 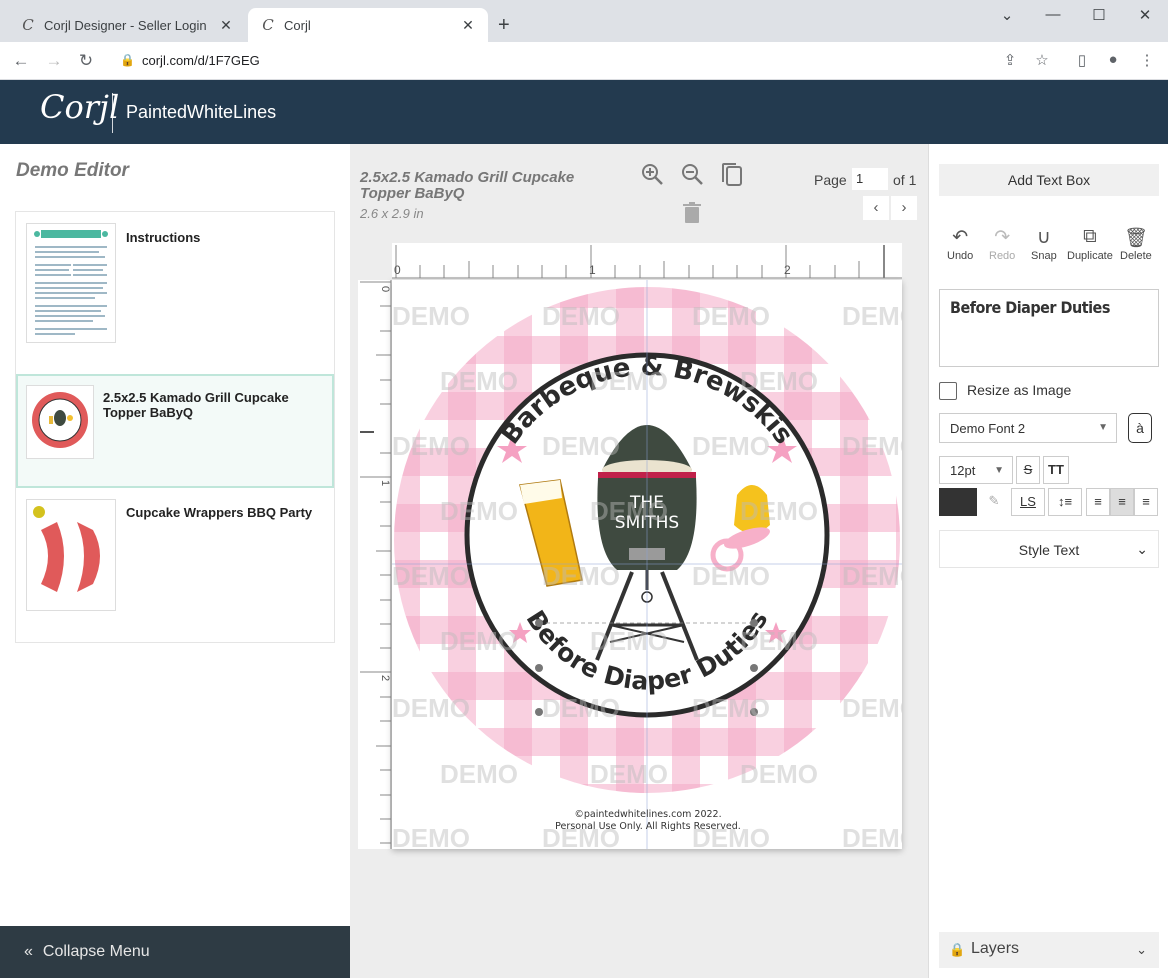 I want to click on snap-button: ∪ Snap, so click(x=1044, y=244).